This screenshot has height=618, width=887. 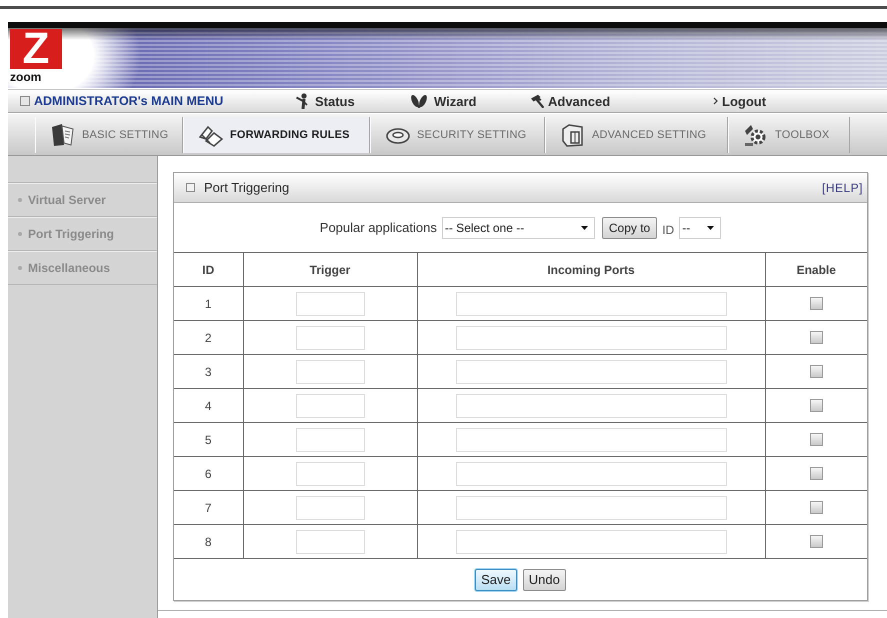 I want to click on id-select: --, so click(x=700, y=227).